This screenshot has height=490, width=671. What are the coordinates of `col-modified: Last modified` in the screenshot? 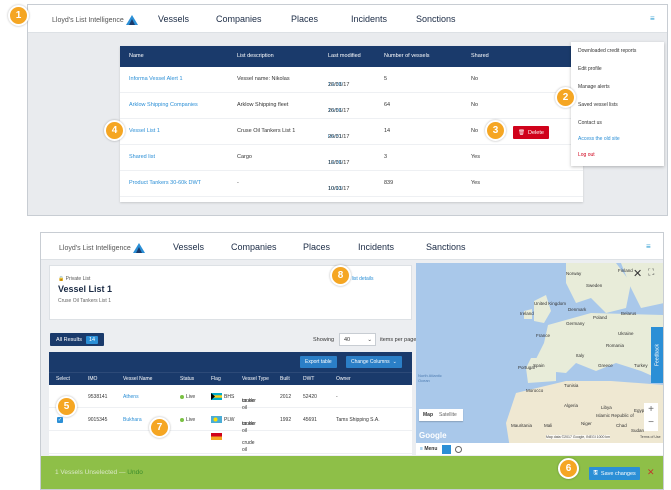 It's located at (344, 56).